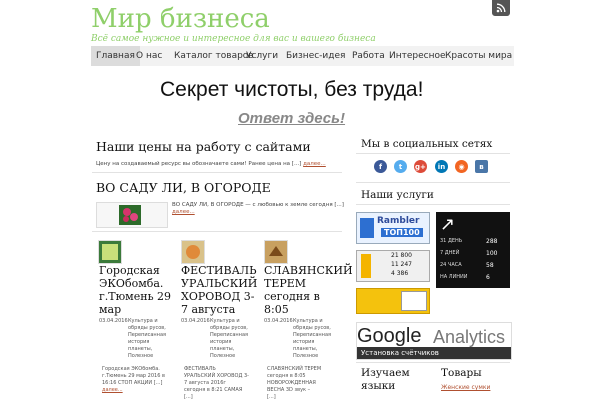 This screenshot has height=401, width=600. Describe the element at coordinates (441, 166) in the screenshot. I see `linkedin-icon: in` at that location.